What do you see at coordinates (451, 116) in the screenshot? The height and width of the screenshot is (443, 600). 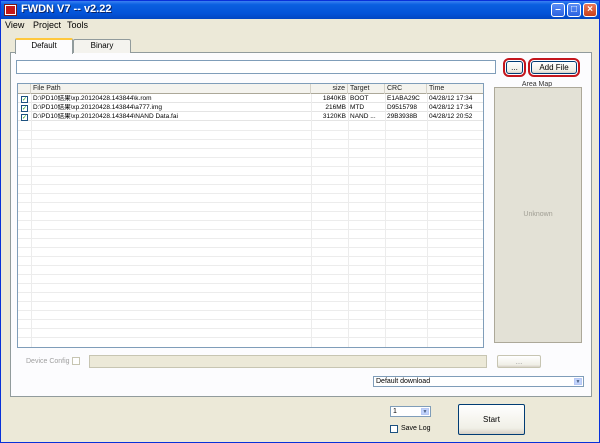 I see `row-time: 04/28/12 20:52` at bounding box center [451, 116].